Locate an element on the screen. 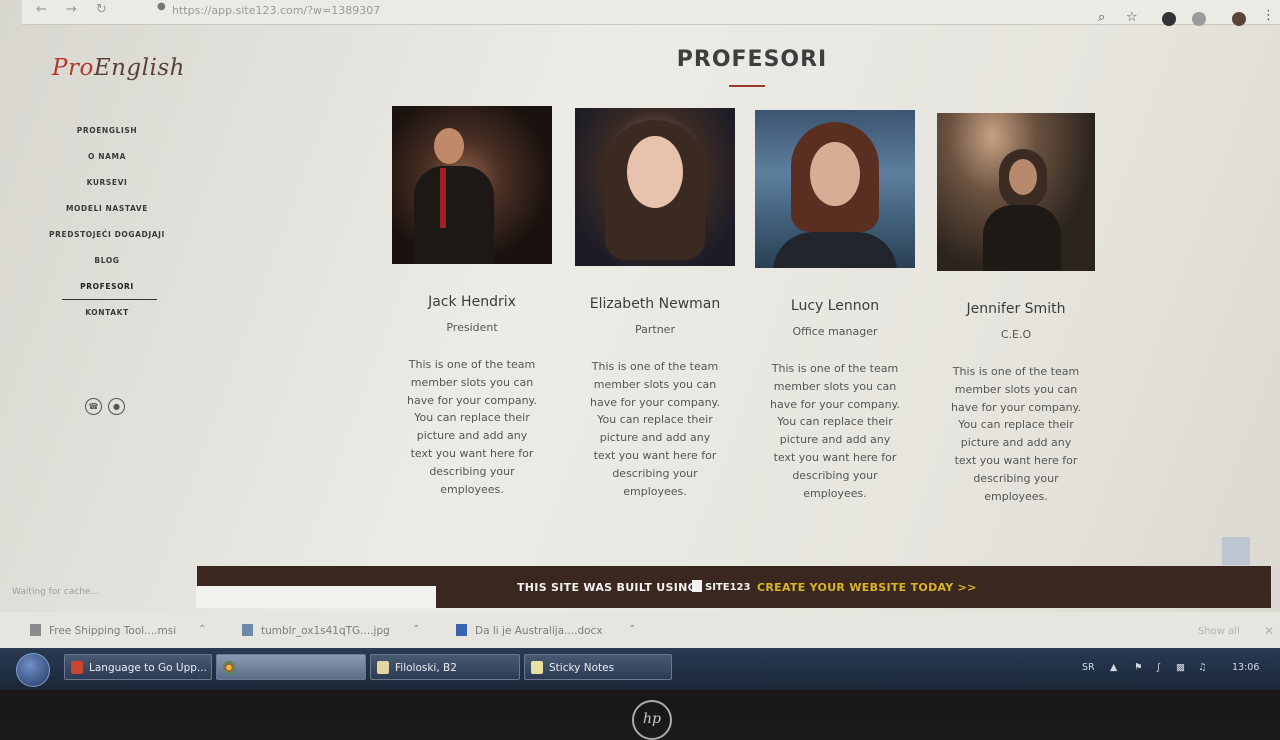 Image resolution: width=1280 pixels, height=740 pixels. site123-logo: SITE123 is located at coordinates (721, 586).